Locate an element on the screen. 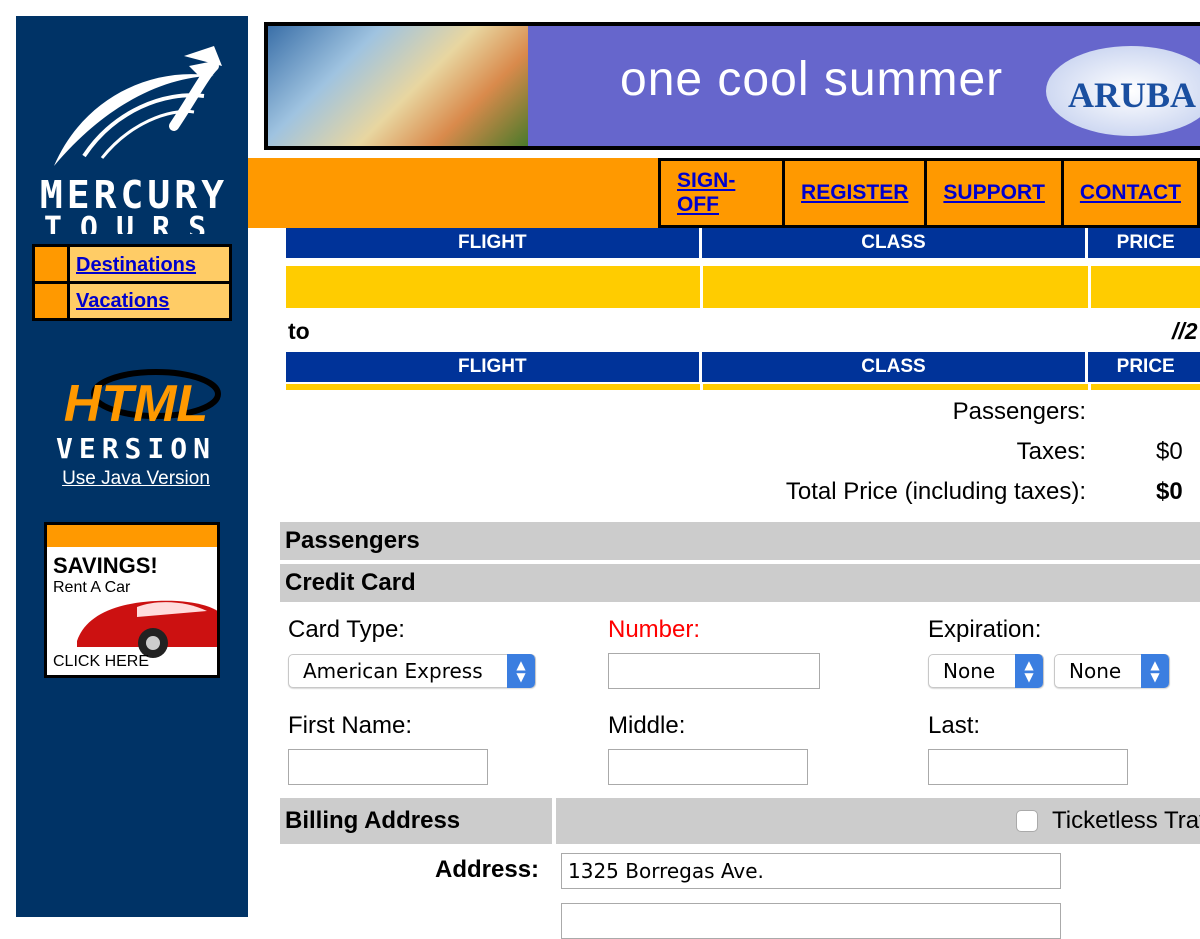  promo-banner: one cool summer ARUBA is located at coordinates (732, 86).